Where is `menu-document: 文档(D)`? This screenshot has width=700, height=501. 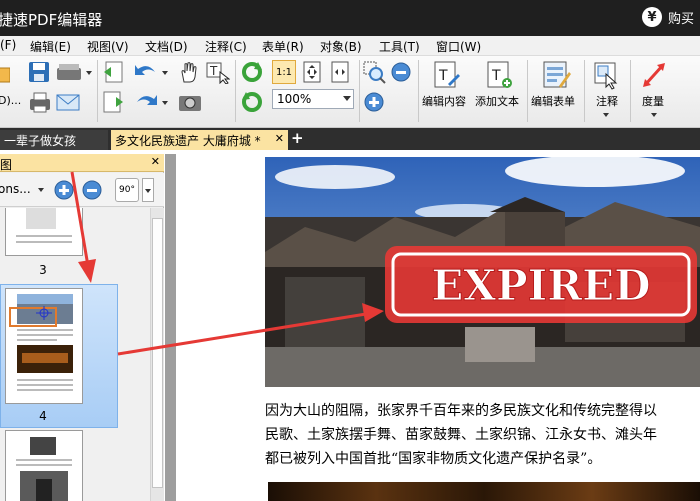 menu-document: 文档(D) is located at coordinates (166, 46).